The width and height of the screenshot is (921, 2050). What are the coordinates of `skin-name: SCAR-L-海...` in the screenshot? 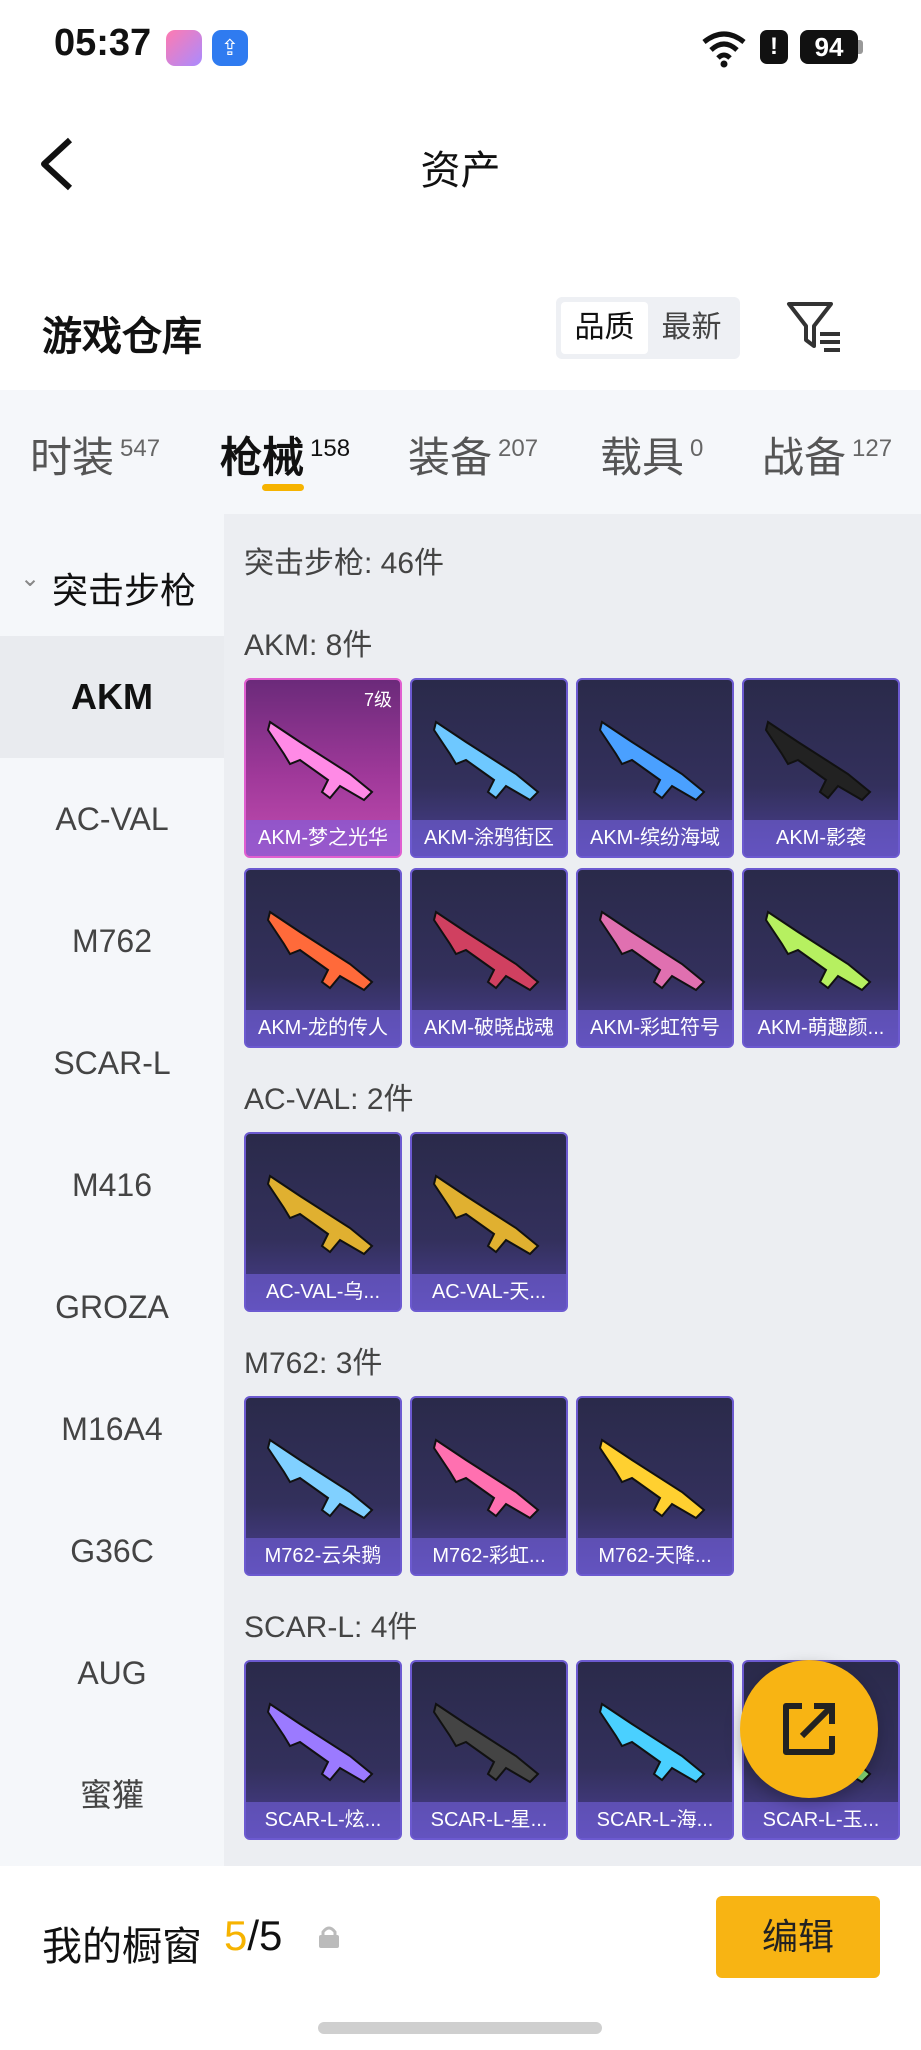 It's located at (655, 1820).